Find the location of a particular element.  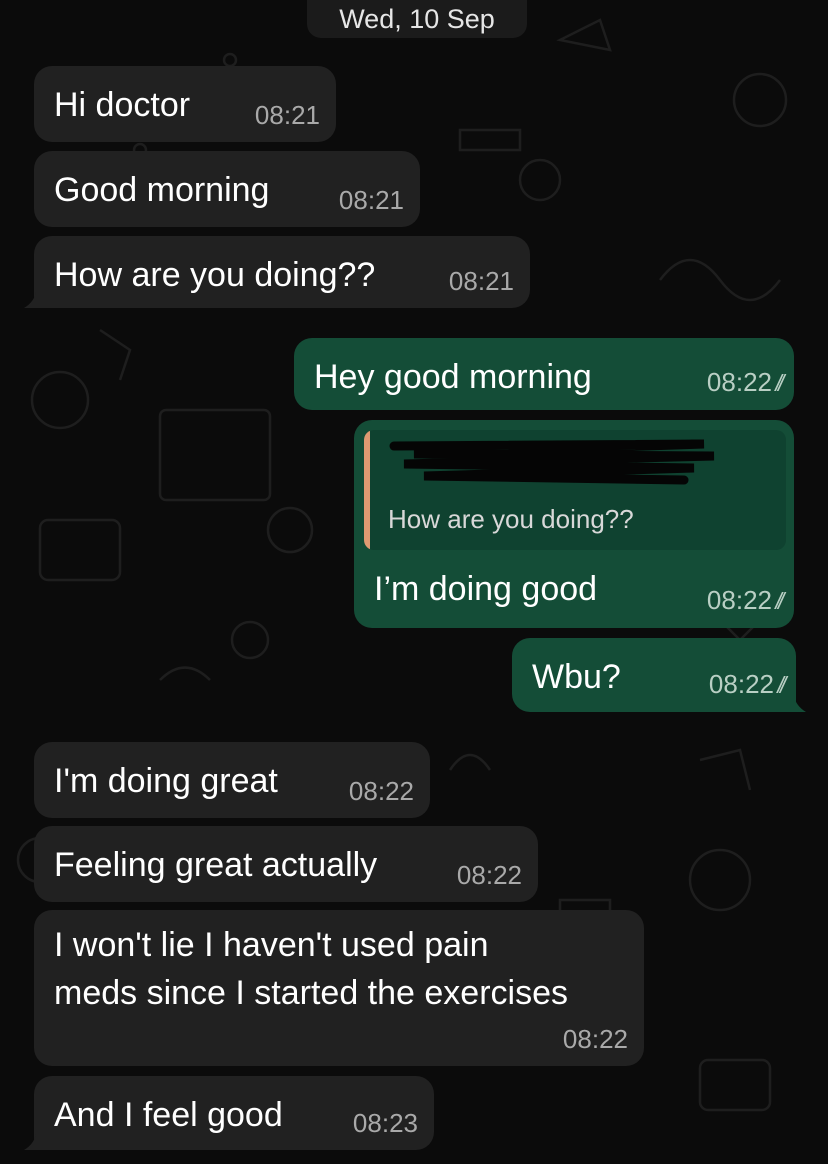

incoming-message: I'm doing great 08:22 is located at coordinates (232, 780).